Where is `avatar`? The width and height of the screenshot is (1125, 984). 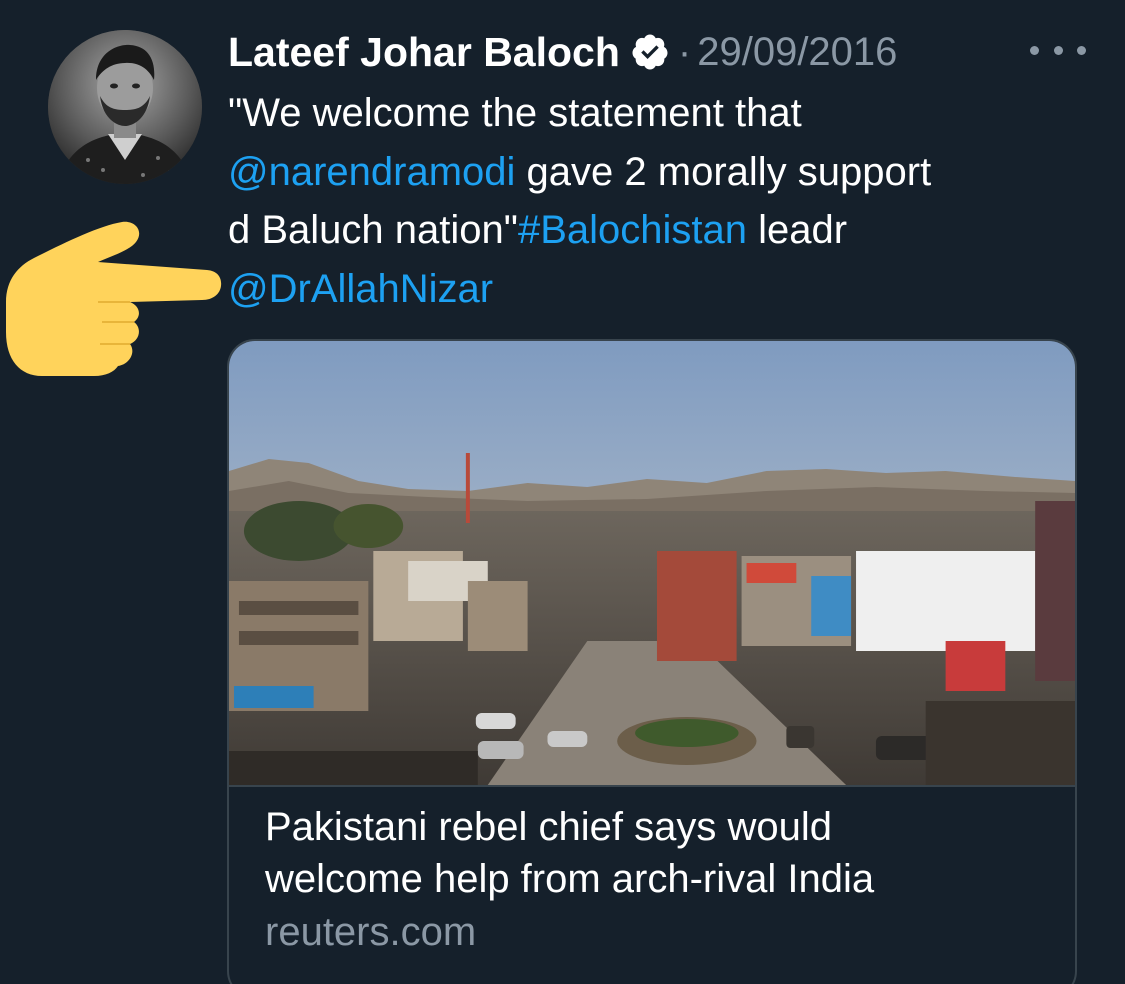 avatar is located at coordinates (125, 107).